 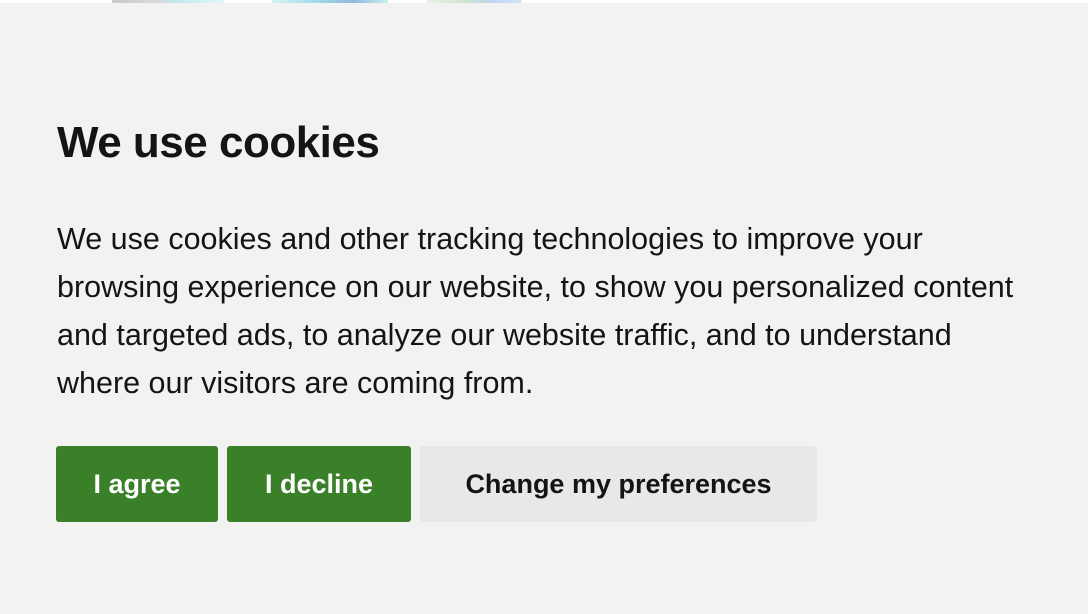 I want to click on cookie-banner-title: We use cookies, so click(x=218, y=142).